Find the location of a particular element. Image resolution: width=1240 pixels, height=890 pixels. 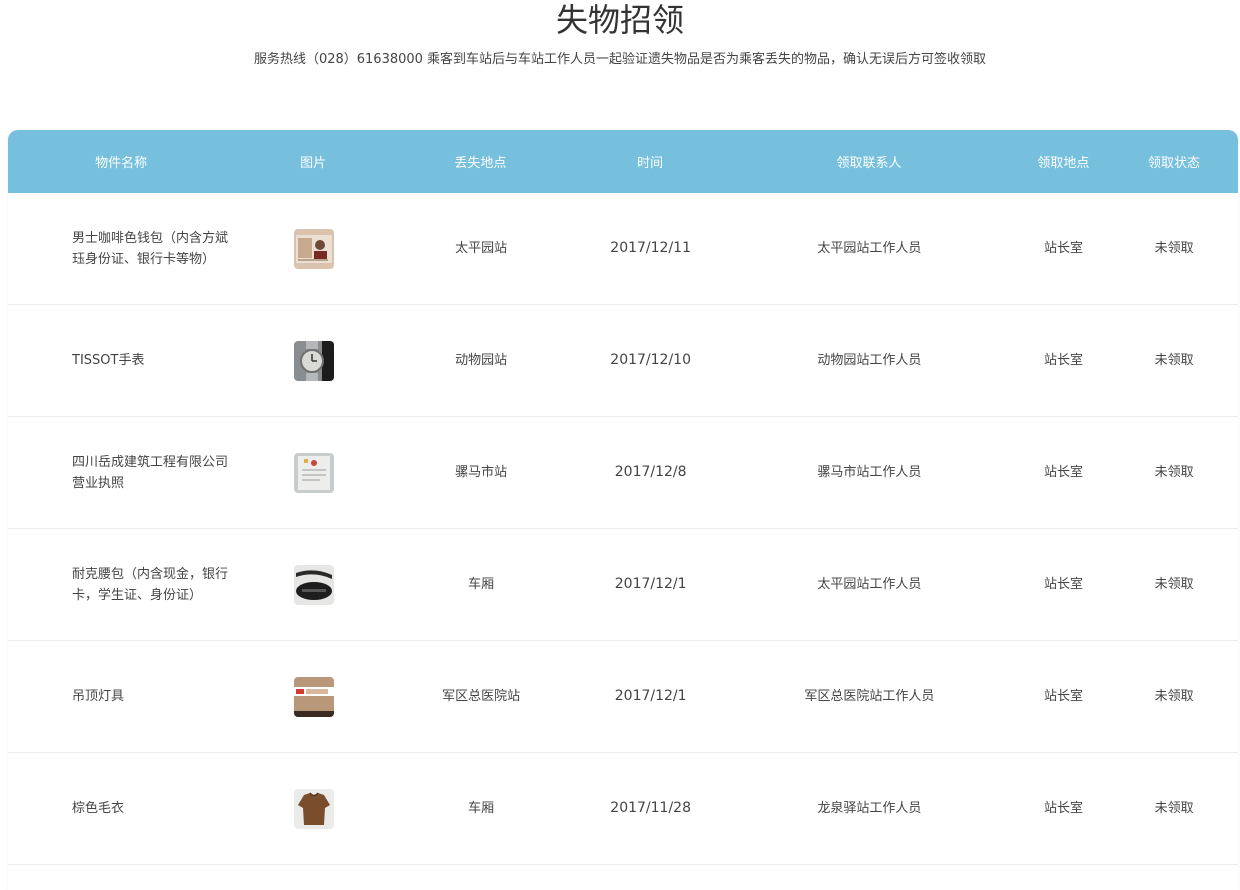

table-row: 吊顶灯具 军区总医院站 2017/12/1 军区总医院站工作人员 站长室 未领取 is located at coordinates (623, 697).